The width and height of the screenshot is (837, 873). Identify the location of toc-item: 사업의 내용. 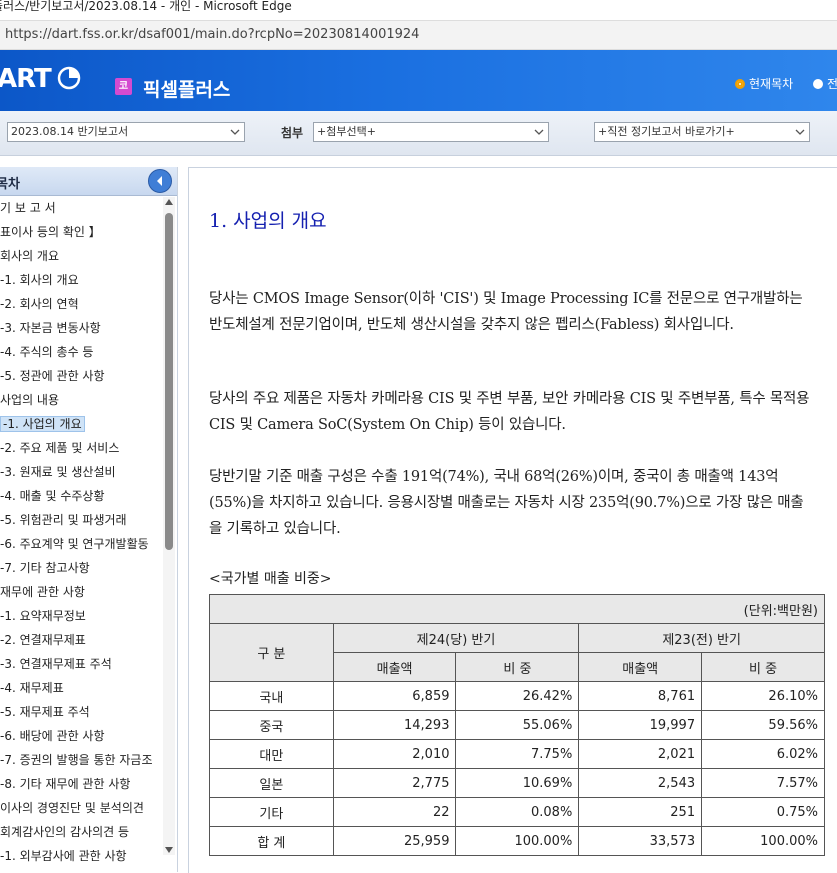
(29, 400).